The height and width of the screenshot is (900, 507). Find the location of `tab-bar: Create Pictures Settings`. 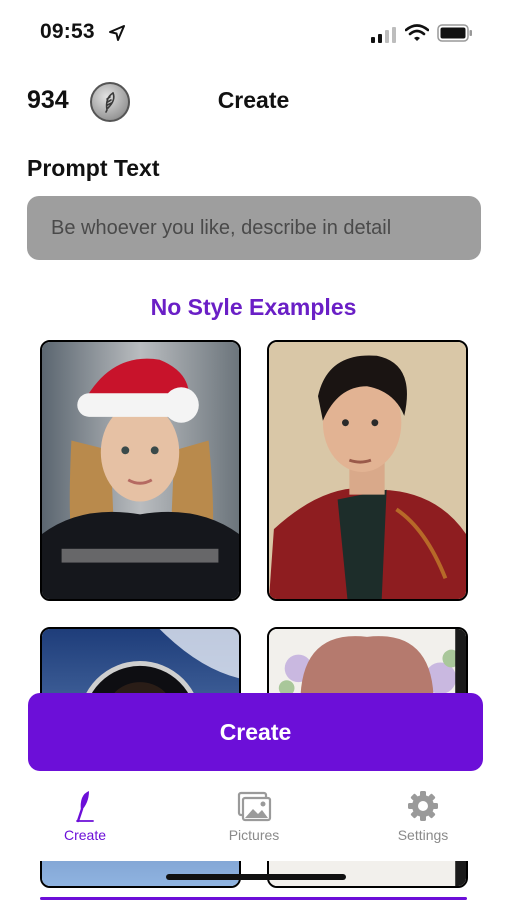

tab-bar: Create Pictures Settings is located at coordinates (253, 816).